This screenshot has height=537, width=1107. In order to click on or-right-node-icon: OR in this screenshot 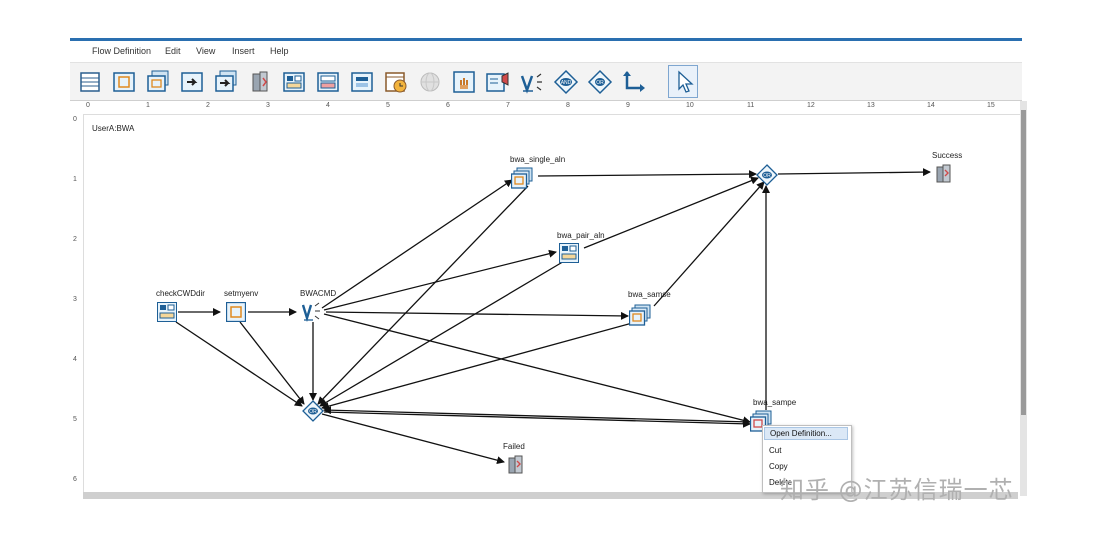, I will do `click(767, 175)`.